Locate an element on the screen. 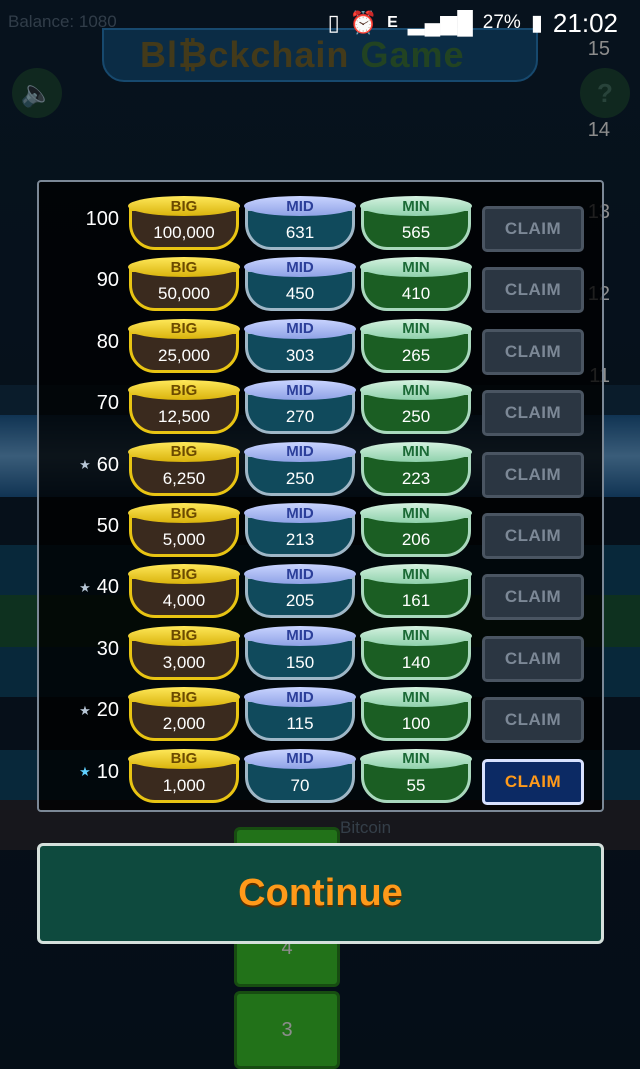  level-label: 100 is located at coordinates (102, 219).